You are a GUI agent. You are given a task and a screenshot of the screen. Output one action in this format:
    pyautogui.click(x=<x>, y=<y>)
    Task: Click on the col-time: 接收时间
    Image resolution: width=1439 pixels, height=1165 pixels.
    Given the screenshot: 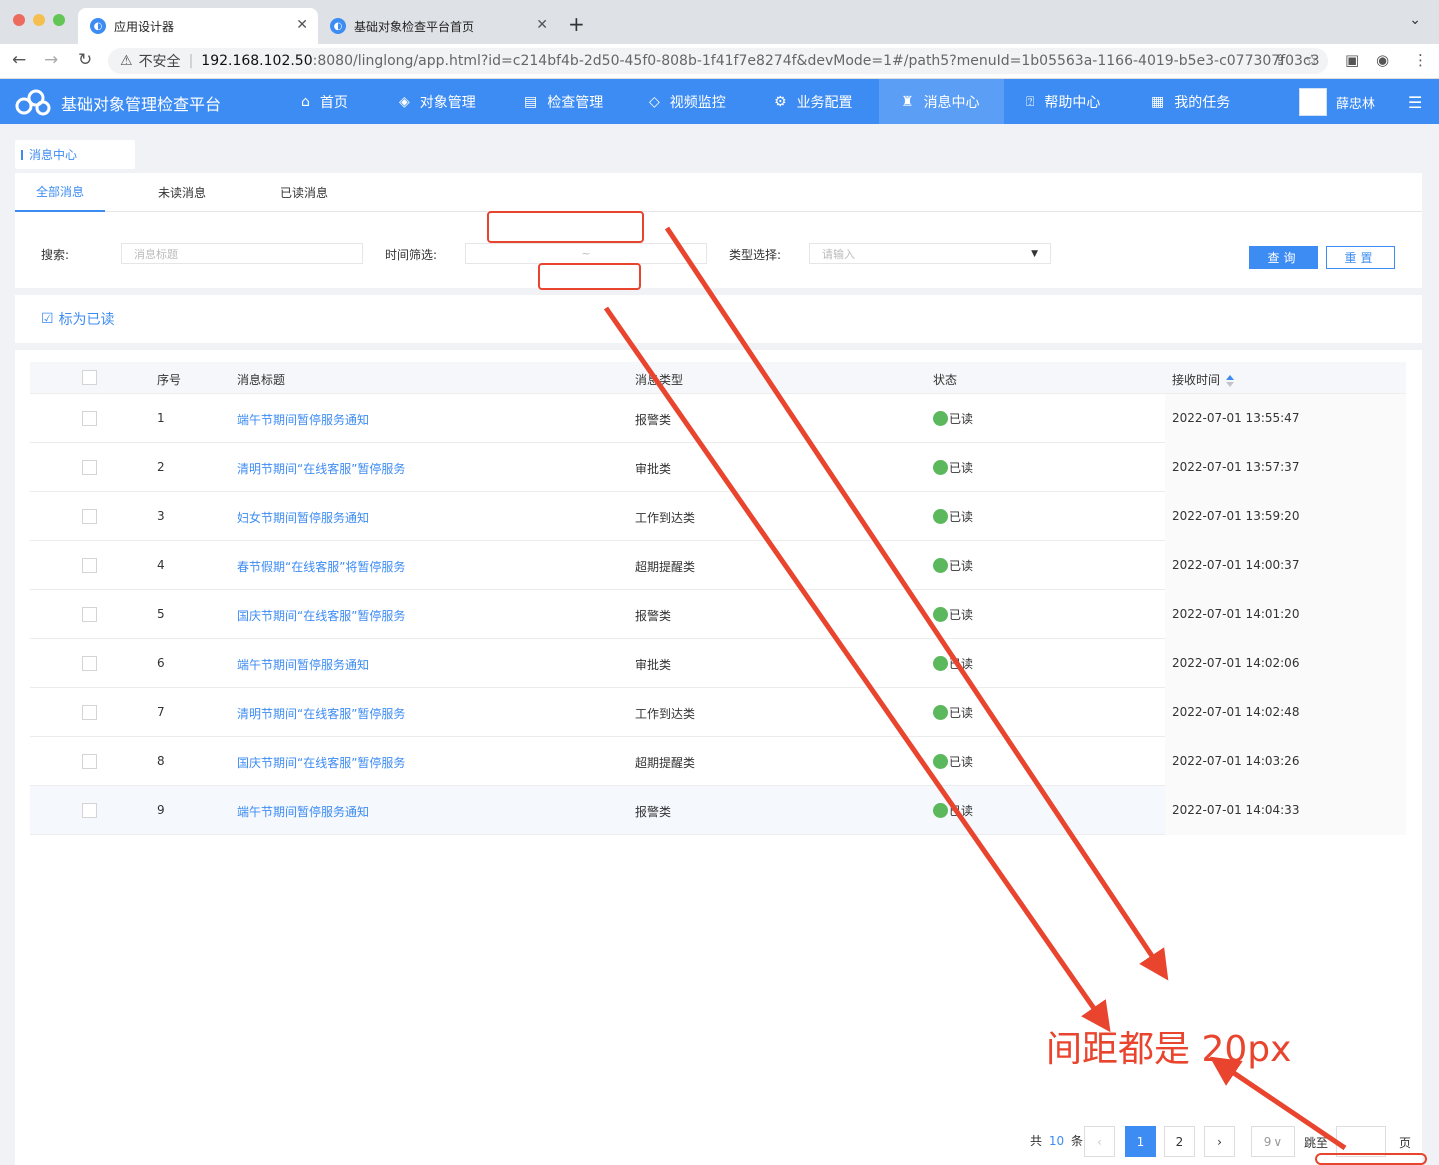 What is the action you would take?
    pyautogui.click(x=1203, y=379)
    